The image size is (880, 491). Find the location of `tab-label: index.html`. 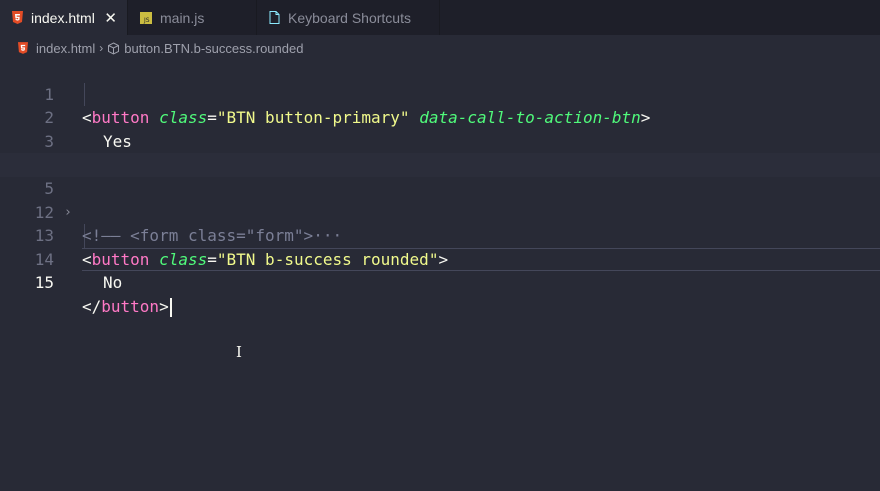

tab-label: index.html is located at coordinates (63, 17).